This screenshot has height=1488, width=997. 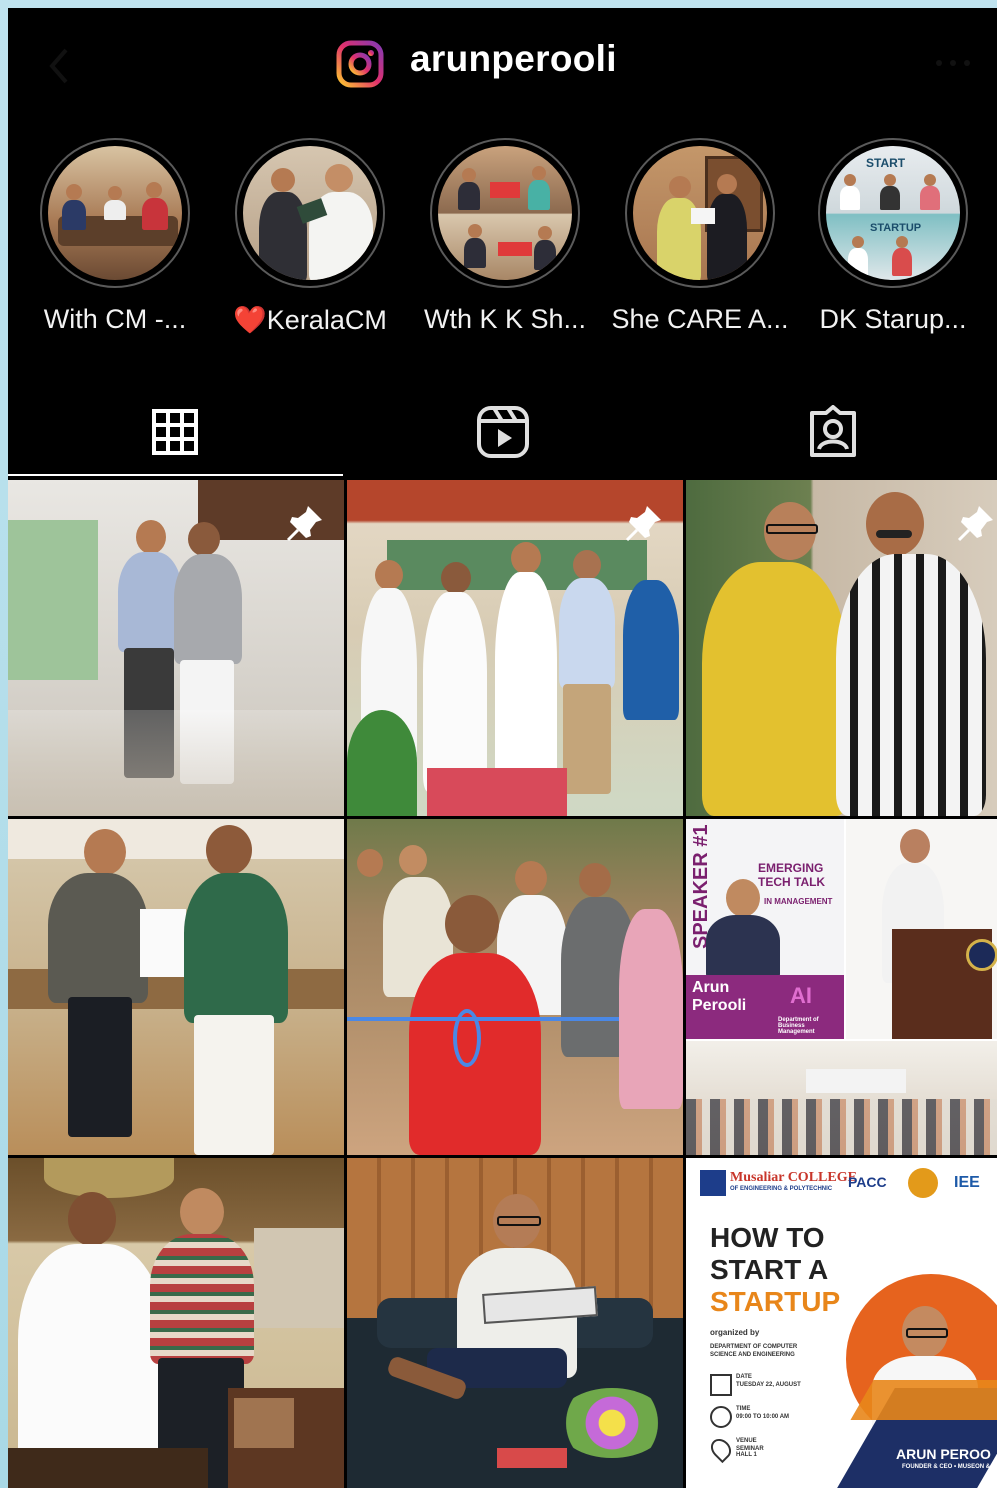 What do you see at coordinates (360, 64) in the screenshot?
I see `instagram-icon` at bounding box center [360, 64].